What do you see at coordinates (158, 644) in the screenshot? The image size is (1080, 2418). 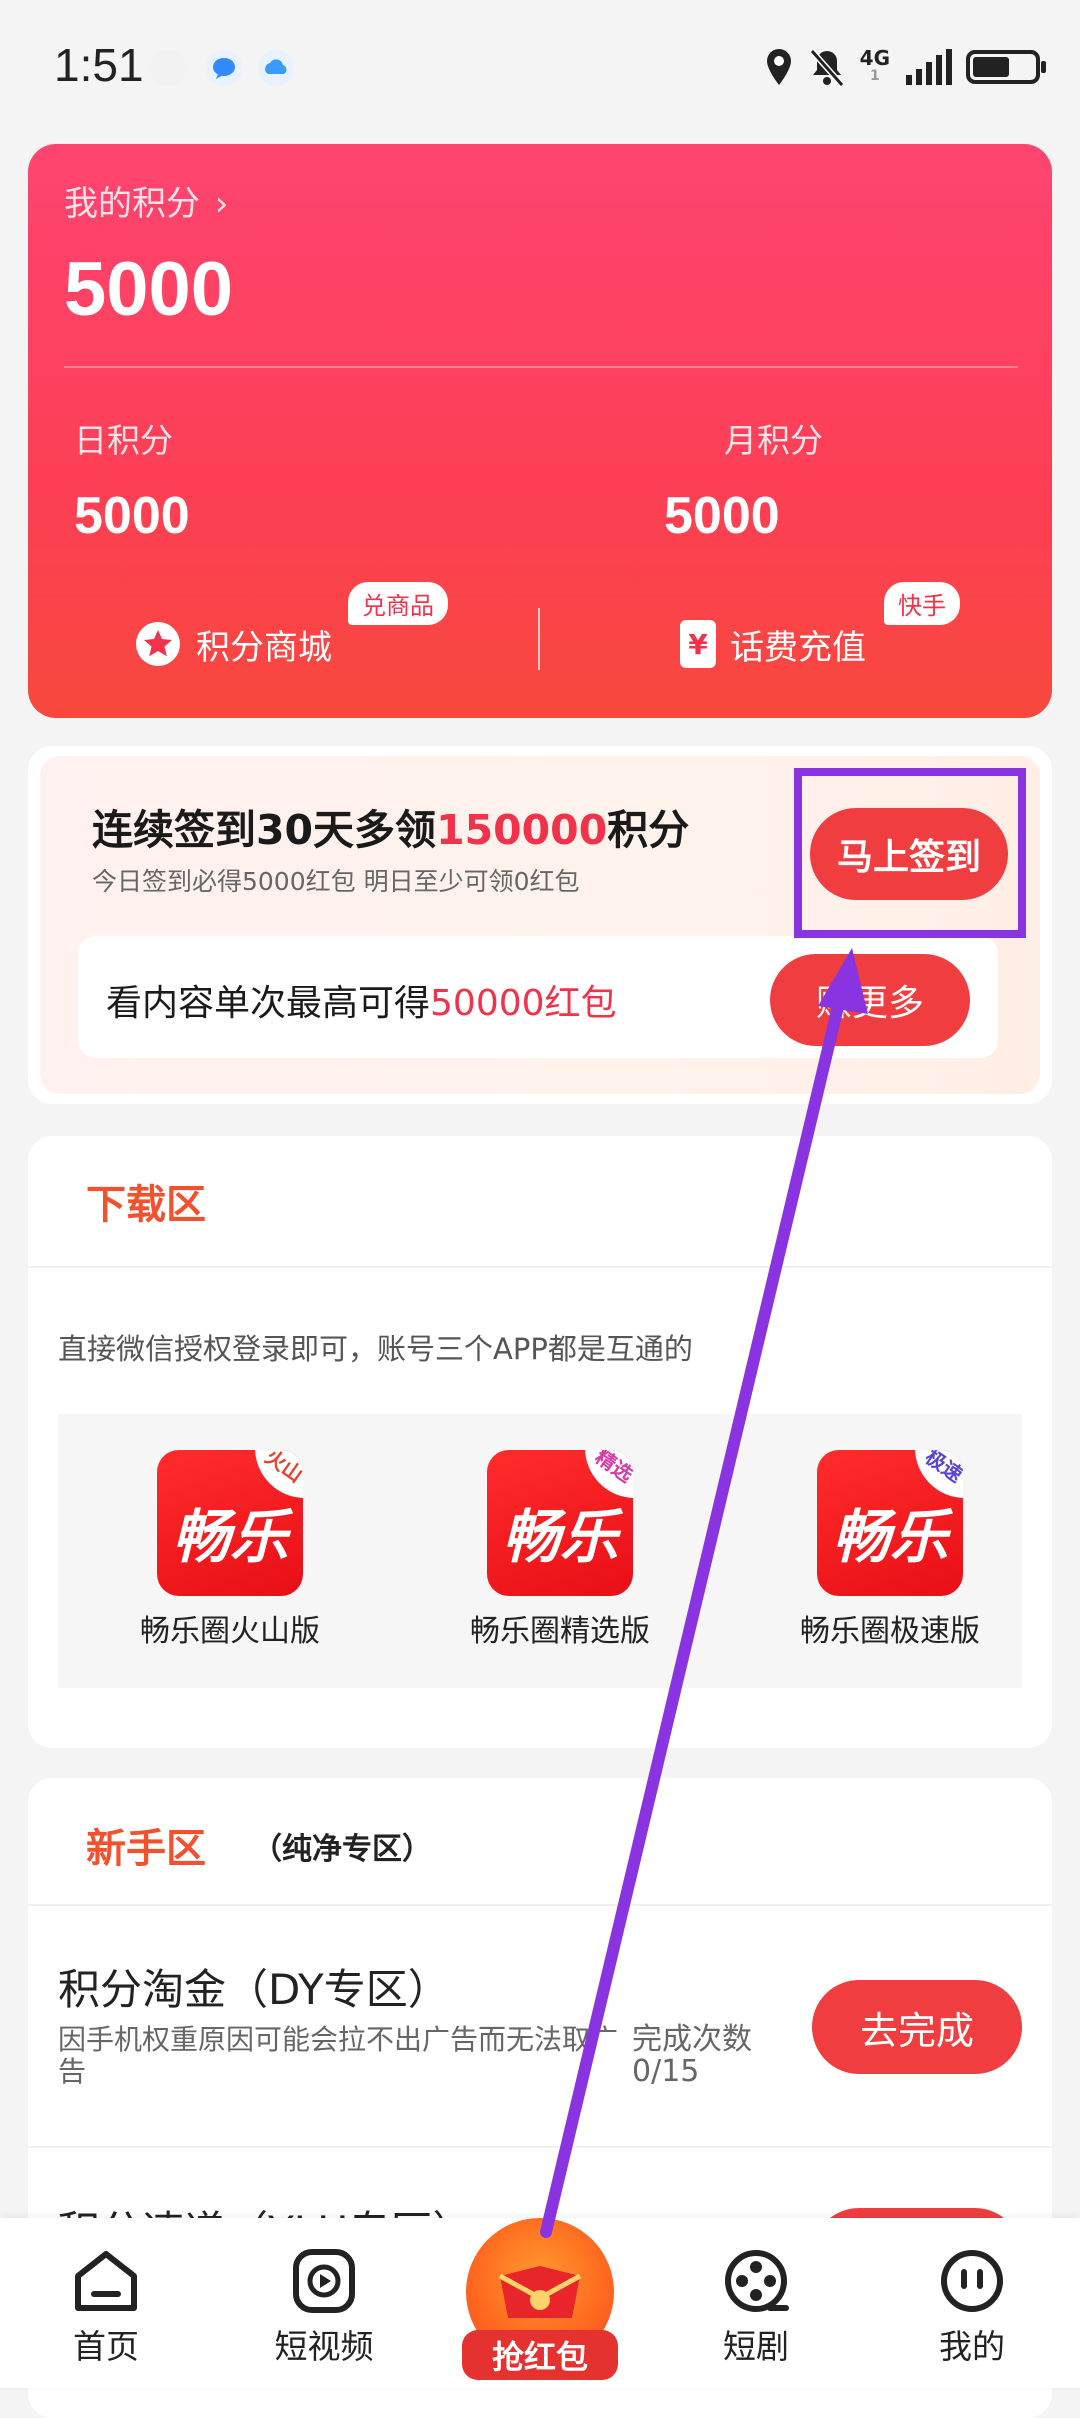 I see `star-badge-icon` at bounding box center [158, 644].